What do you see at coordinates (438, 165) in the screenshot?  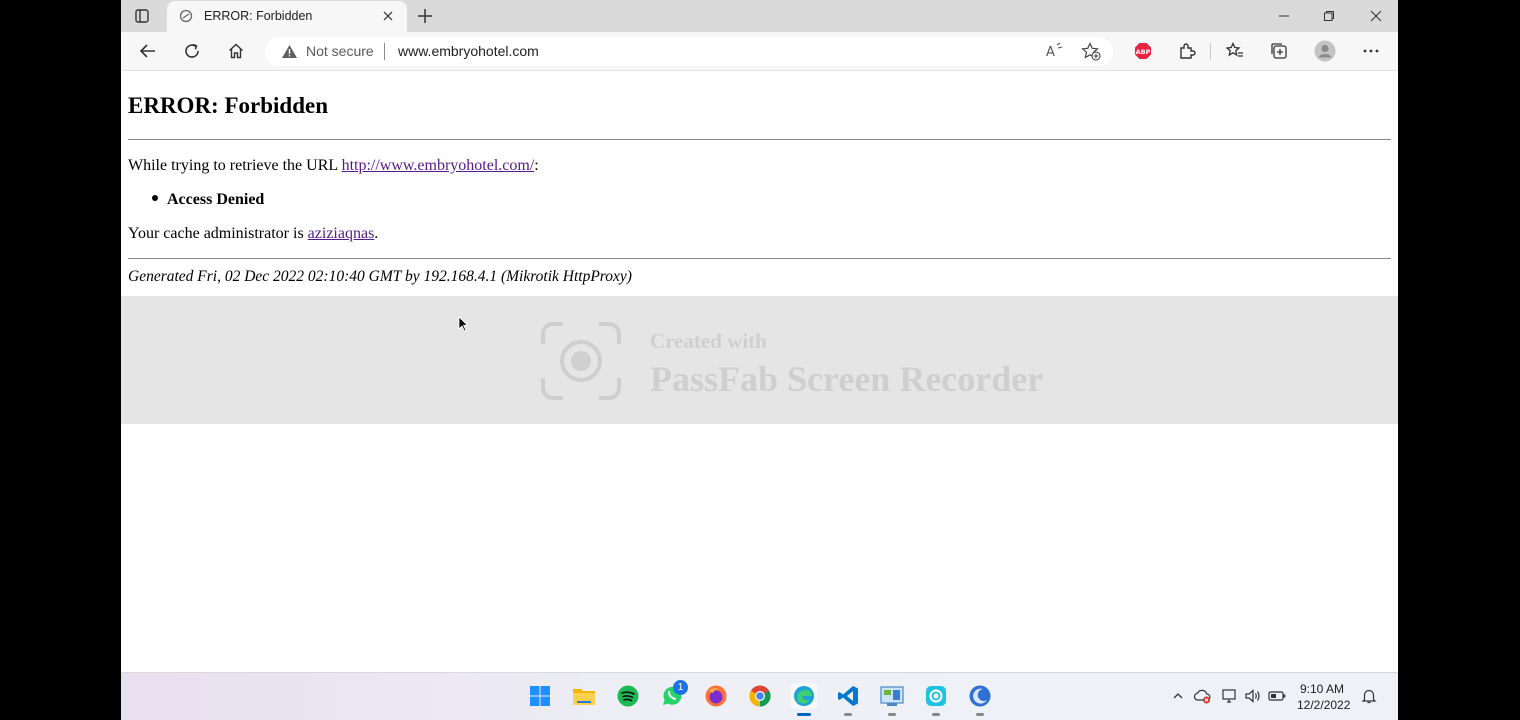 I see `requested-url-link: http://www.embryohotel.com/` at bounding box center [438, 165].